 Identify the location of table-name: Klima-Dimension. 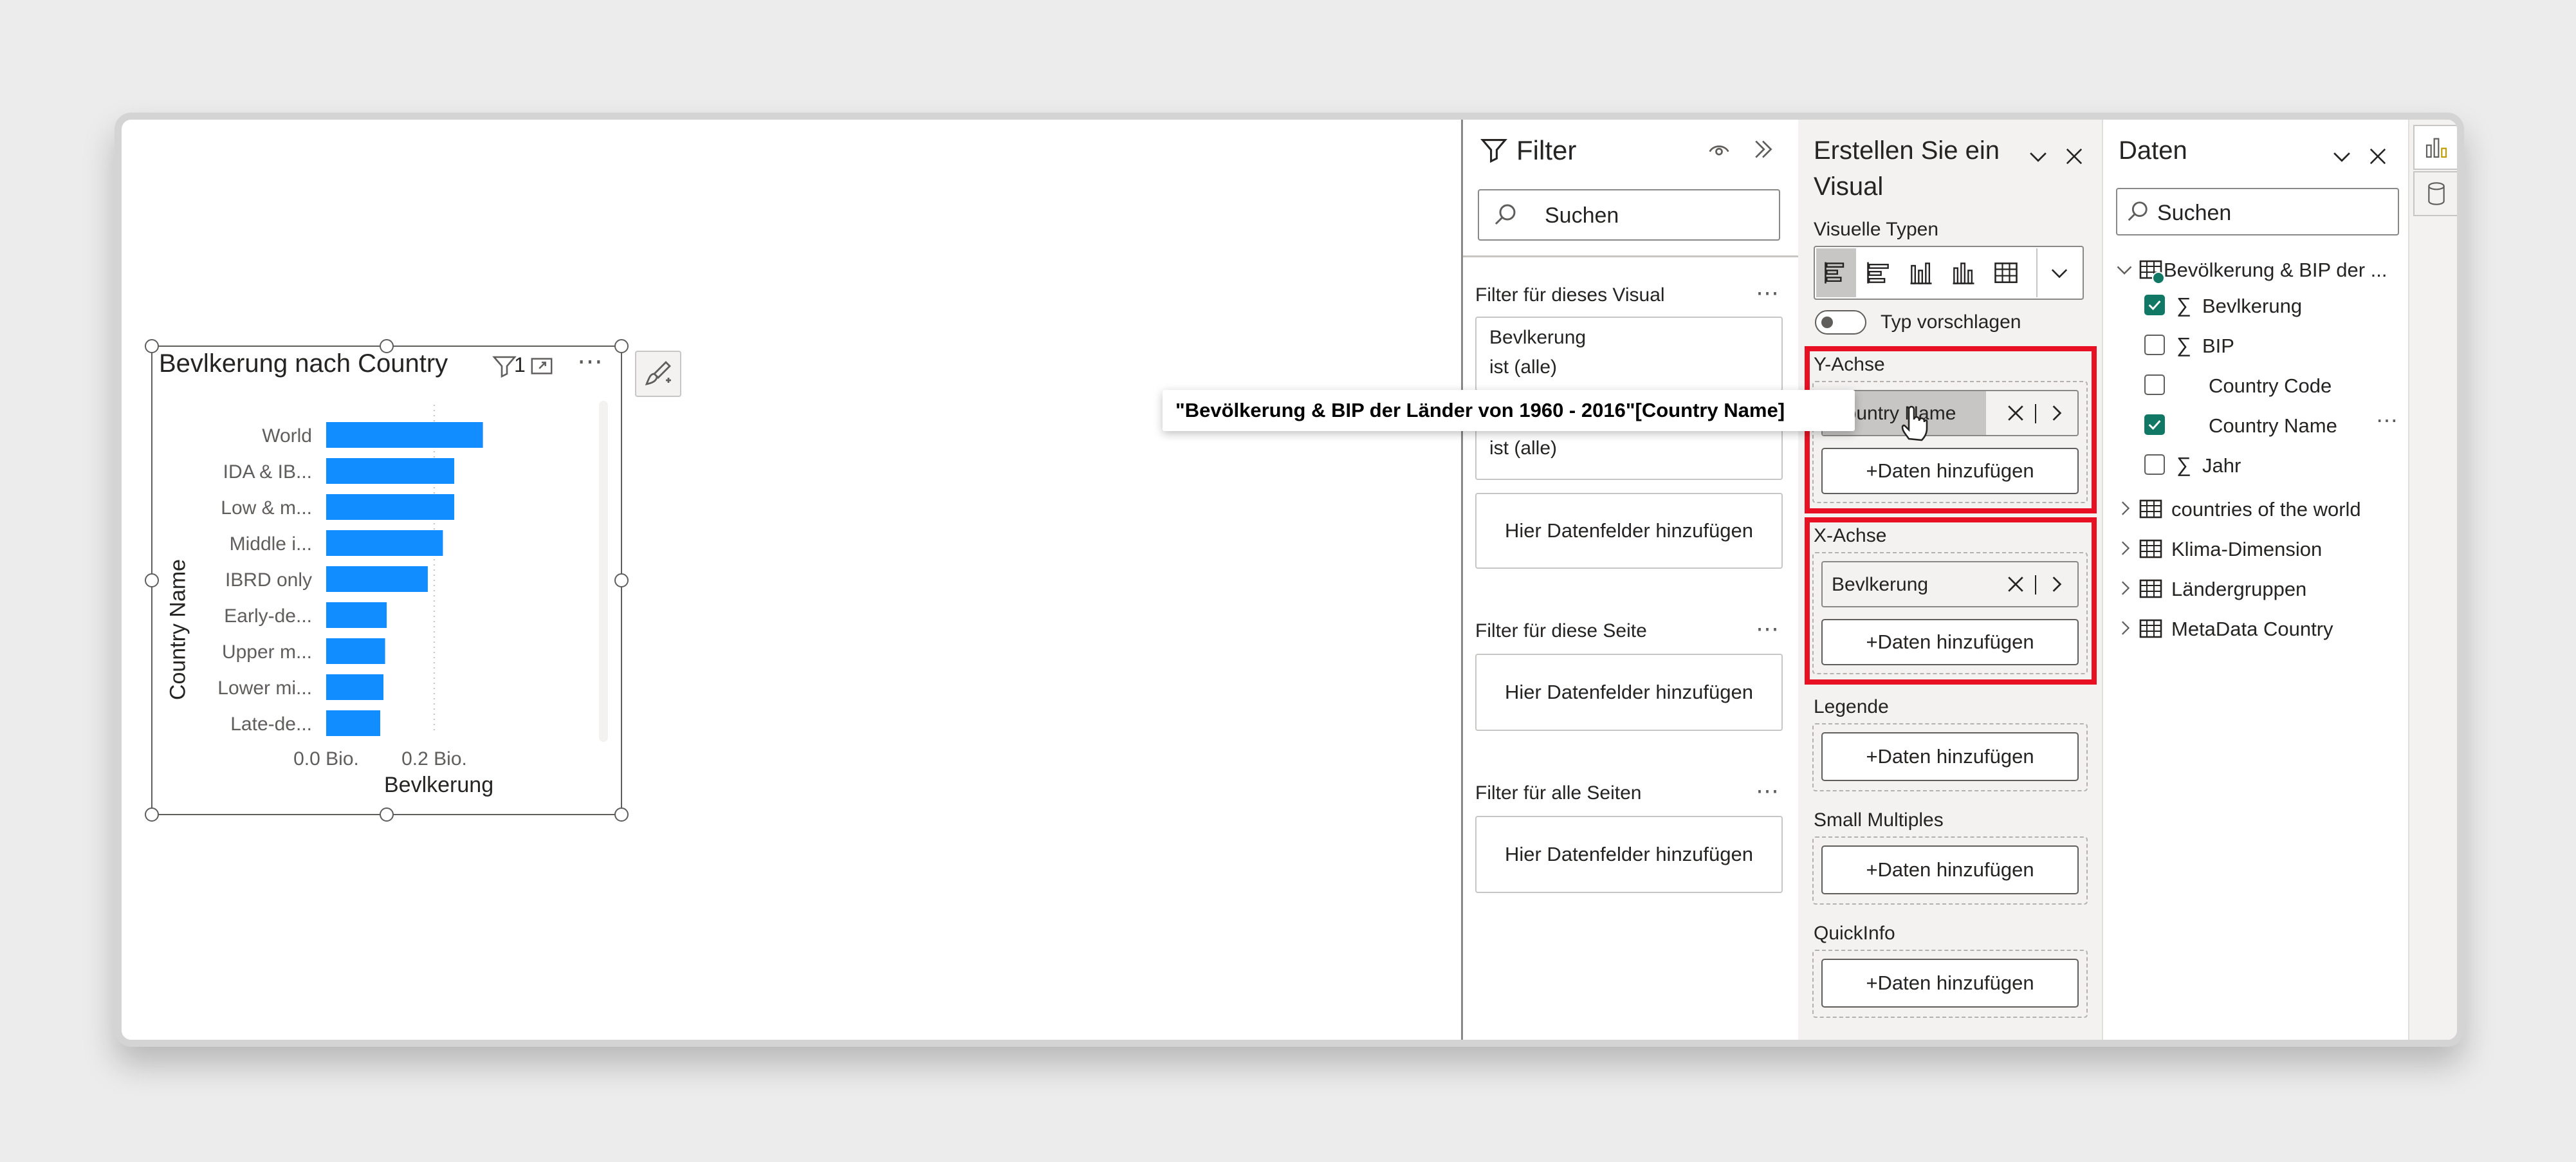
(2247, 549).